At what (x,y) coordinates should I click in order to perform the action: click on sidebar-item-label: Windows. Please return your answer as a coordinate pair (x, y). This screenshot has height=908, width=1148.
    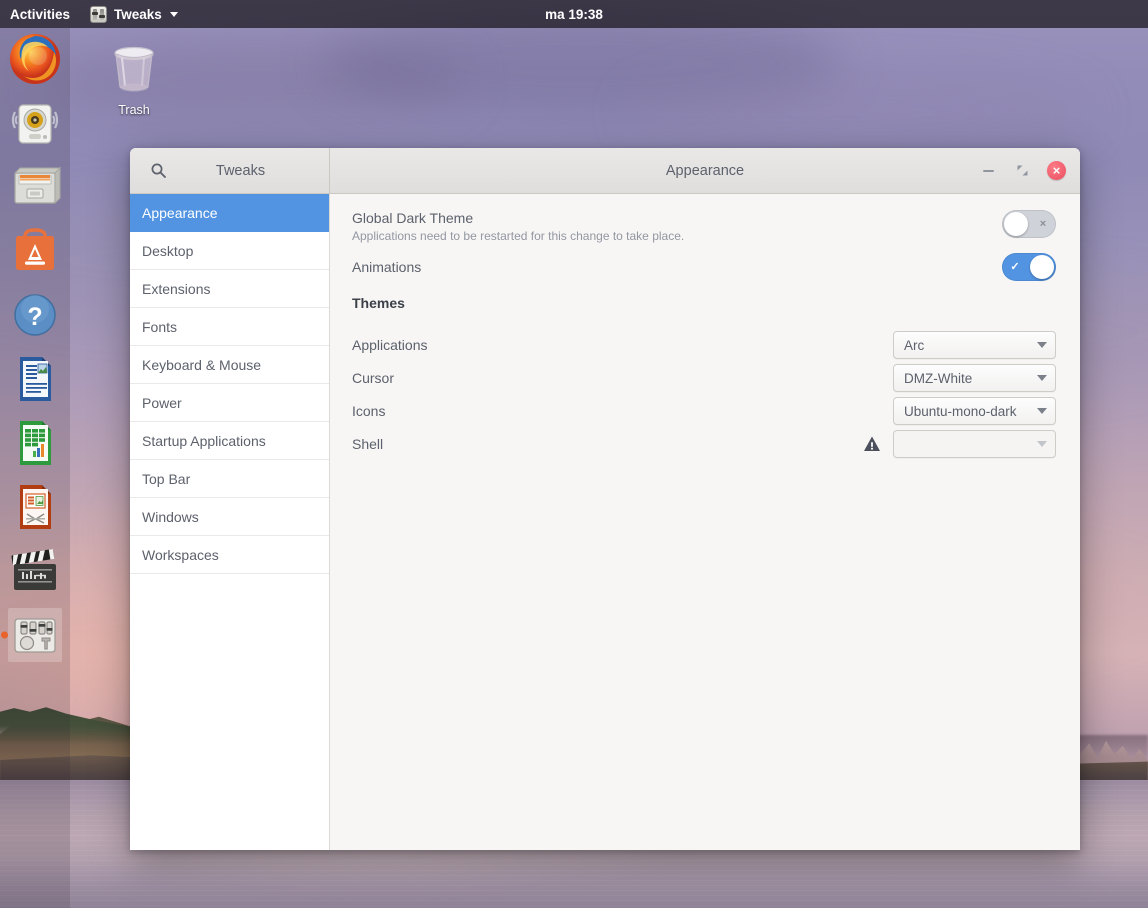
    Looking at the image, I should click on (170, 516).